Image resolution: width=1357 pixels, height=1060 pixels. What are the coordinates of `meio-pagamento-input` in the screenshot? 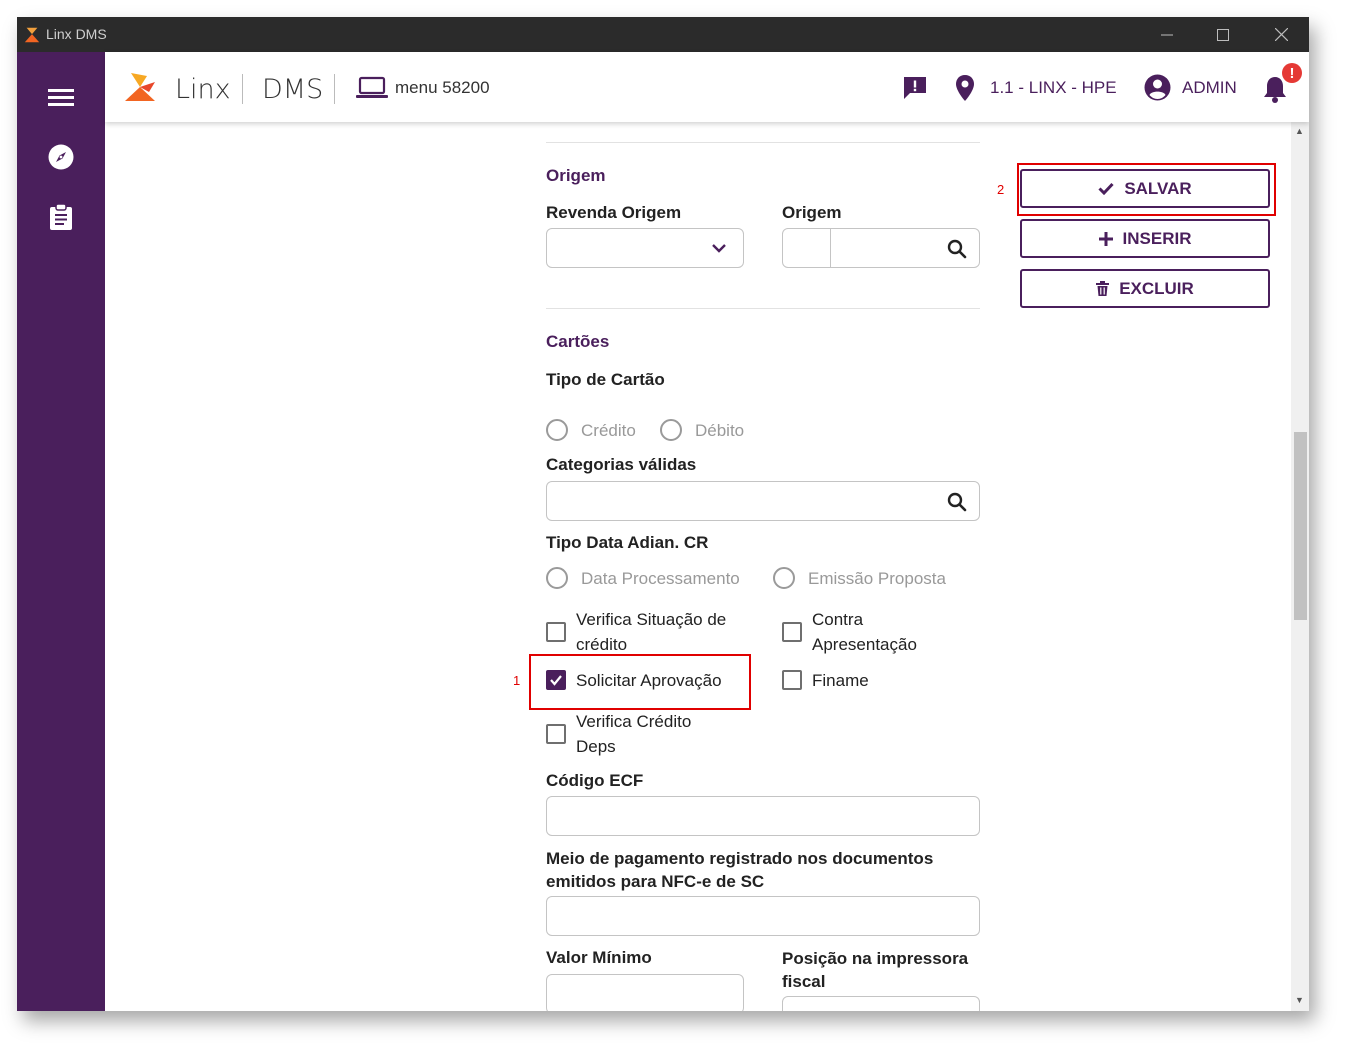 It's located at (763, 916).